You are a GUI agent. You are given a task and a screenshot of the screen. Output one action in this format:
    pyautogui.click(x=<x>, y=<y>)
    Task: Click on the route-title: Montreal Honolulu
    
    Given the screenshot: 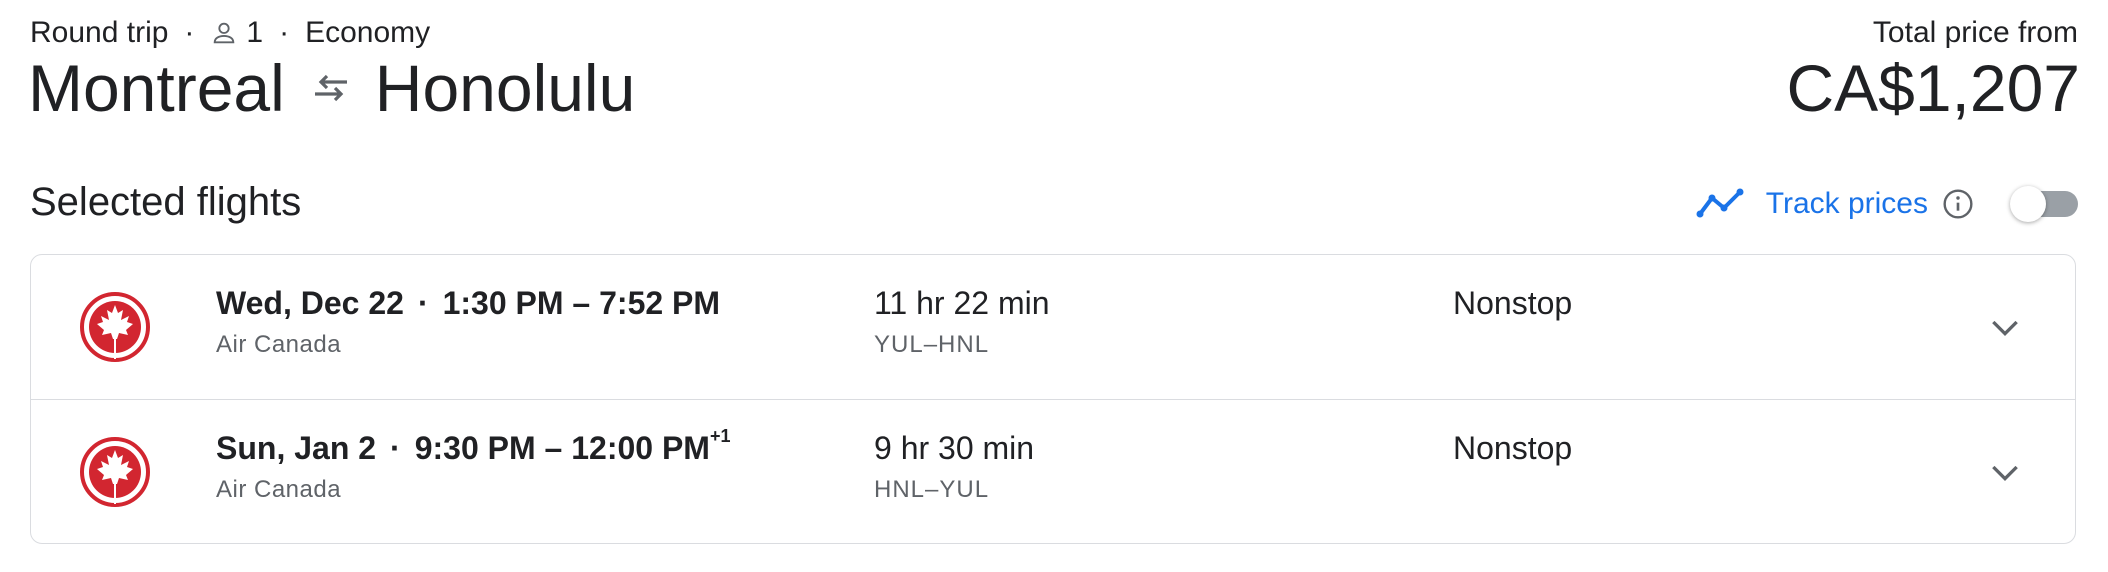 What is the action you would take?
    pyautogui.click(x=331, y=88)
    